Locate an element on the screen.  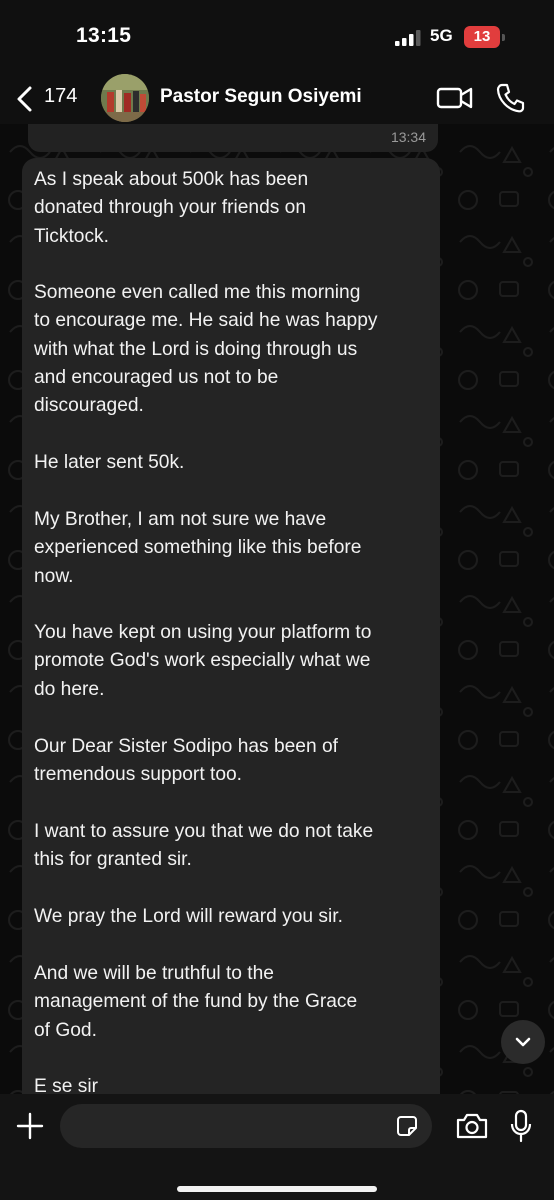
status-time: 13:15 is located at coordinates (104, 35).